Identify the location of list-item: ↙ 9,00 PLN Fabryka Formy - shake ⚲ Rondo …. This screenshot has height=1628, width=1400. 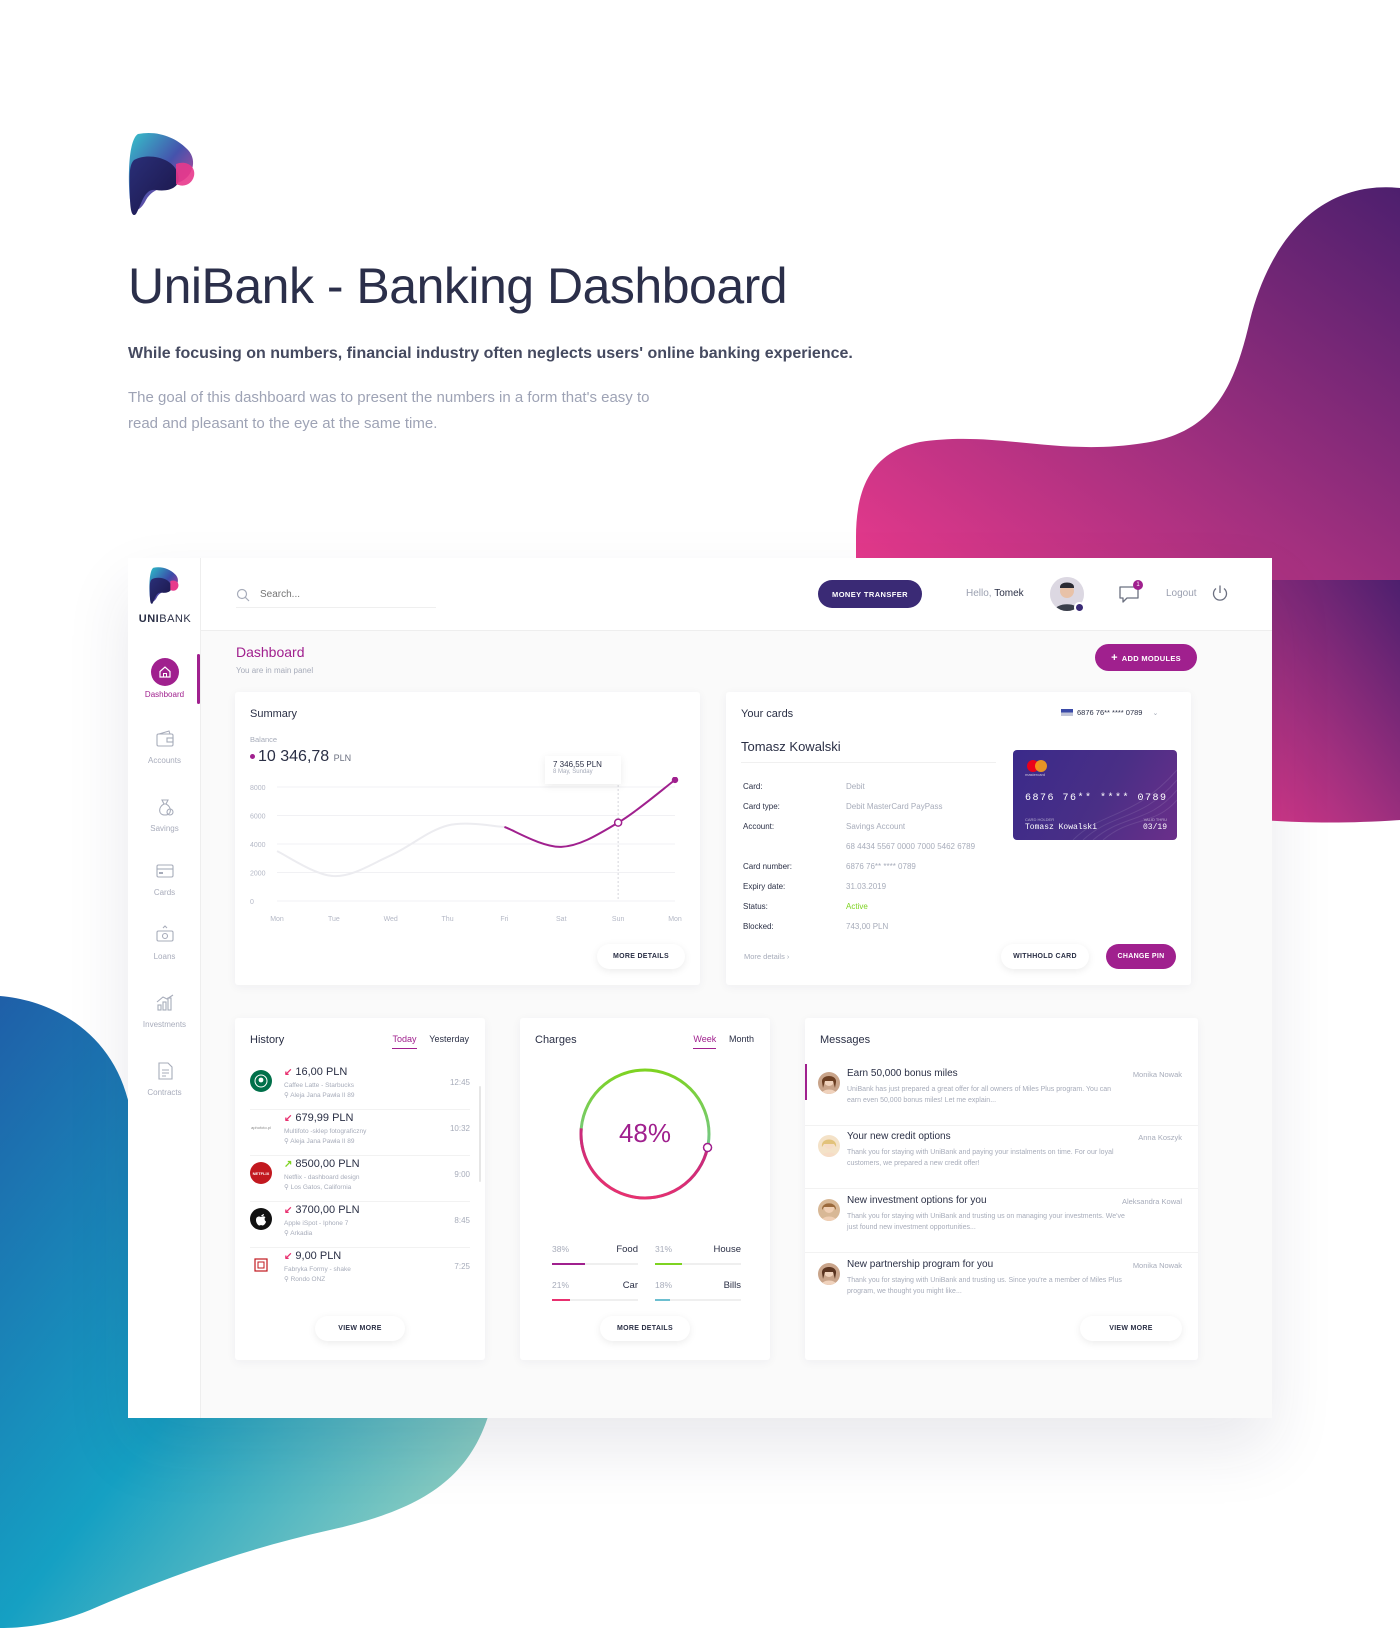
(360, 1271).